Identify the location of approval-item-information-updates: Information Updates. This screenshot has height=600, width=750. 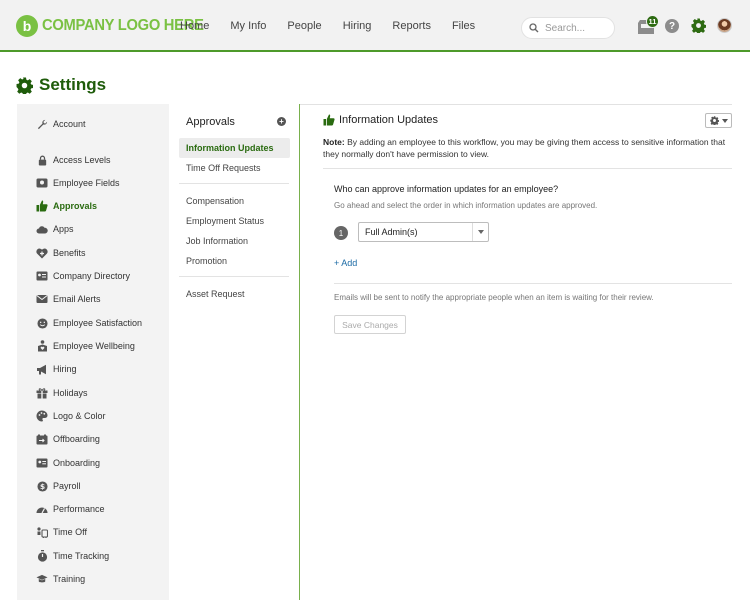
(234, 148).